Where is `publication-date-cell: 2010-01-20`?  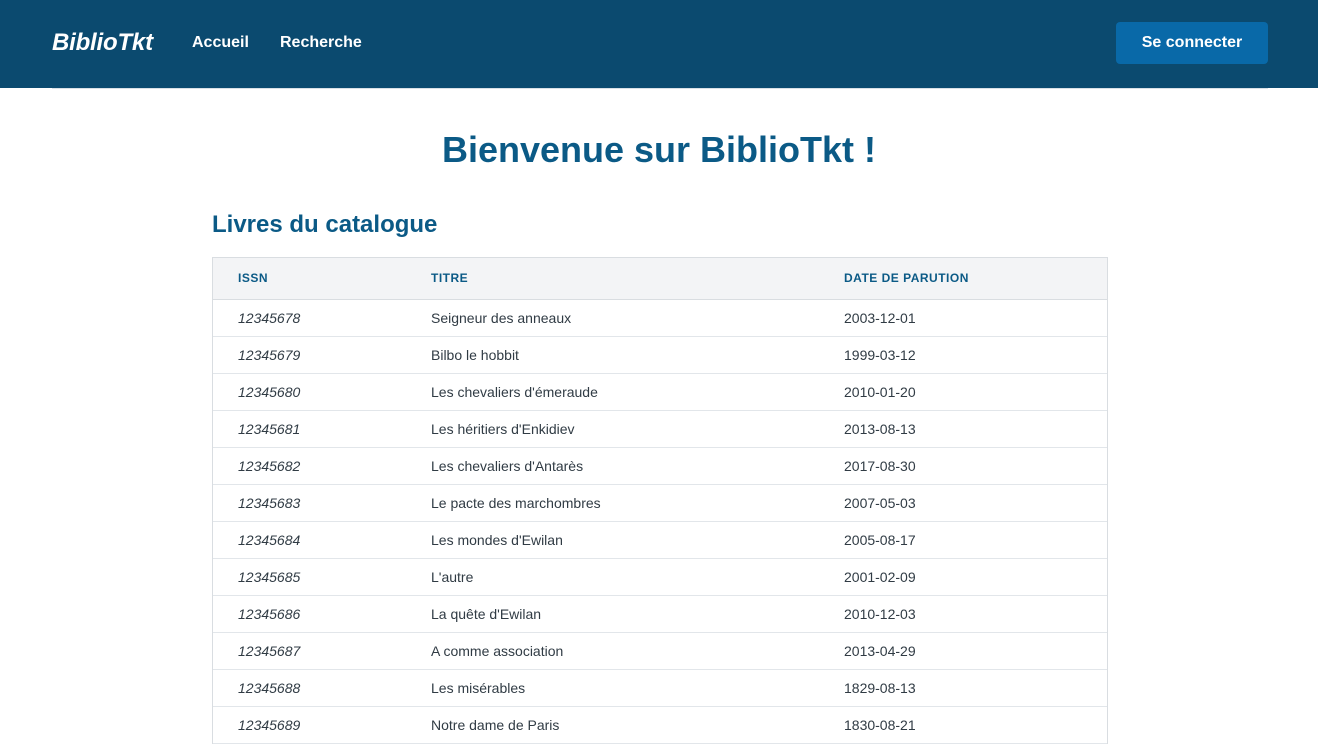 publication-date-cell: 2010-01-20 is located at coordinates (963, 392).